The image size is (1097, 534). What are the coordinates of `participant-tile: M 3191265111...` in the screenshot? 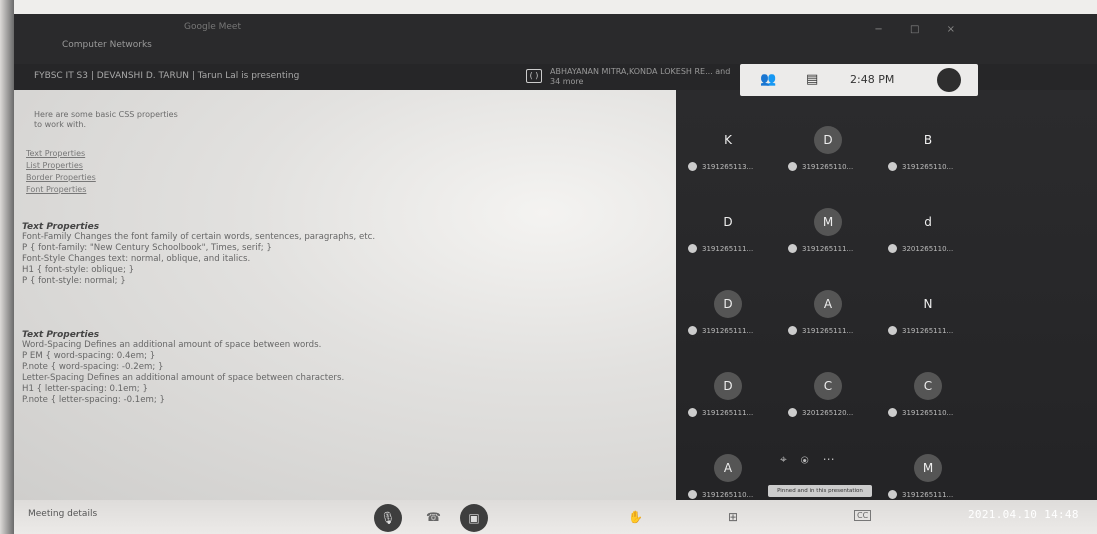 It's located at (828, 232).